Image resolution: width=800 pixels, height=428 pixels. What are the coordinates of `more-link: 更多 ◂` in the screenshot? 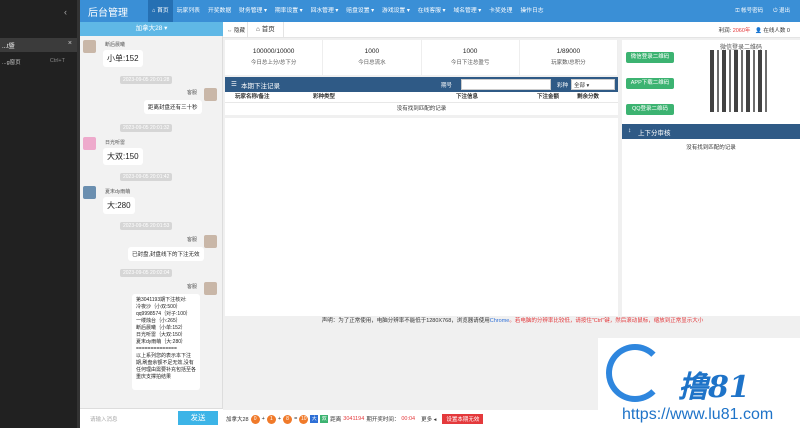 It's located at (428, 419).